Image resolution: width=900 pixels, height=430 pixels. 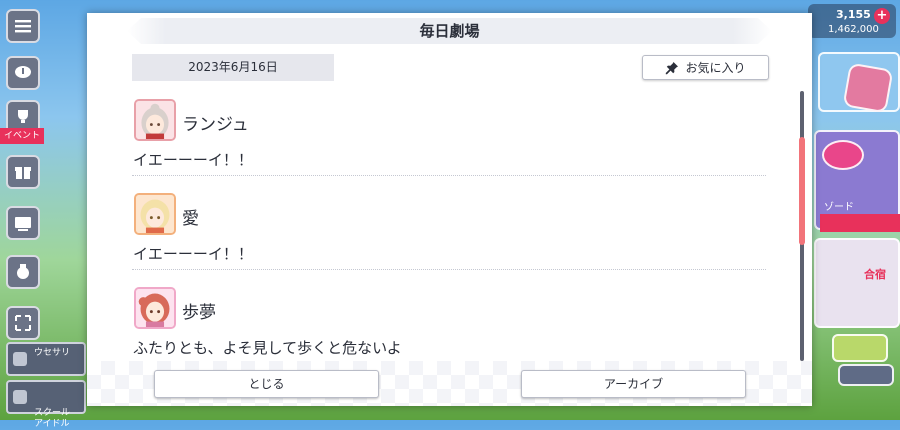 I want to click on theater-button, so click(x=23, y=223).